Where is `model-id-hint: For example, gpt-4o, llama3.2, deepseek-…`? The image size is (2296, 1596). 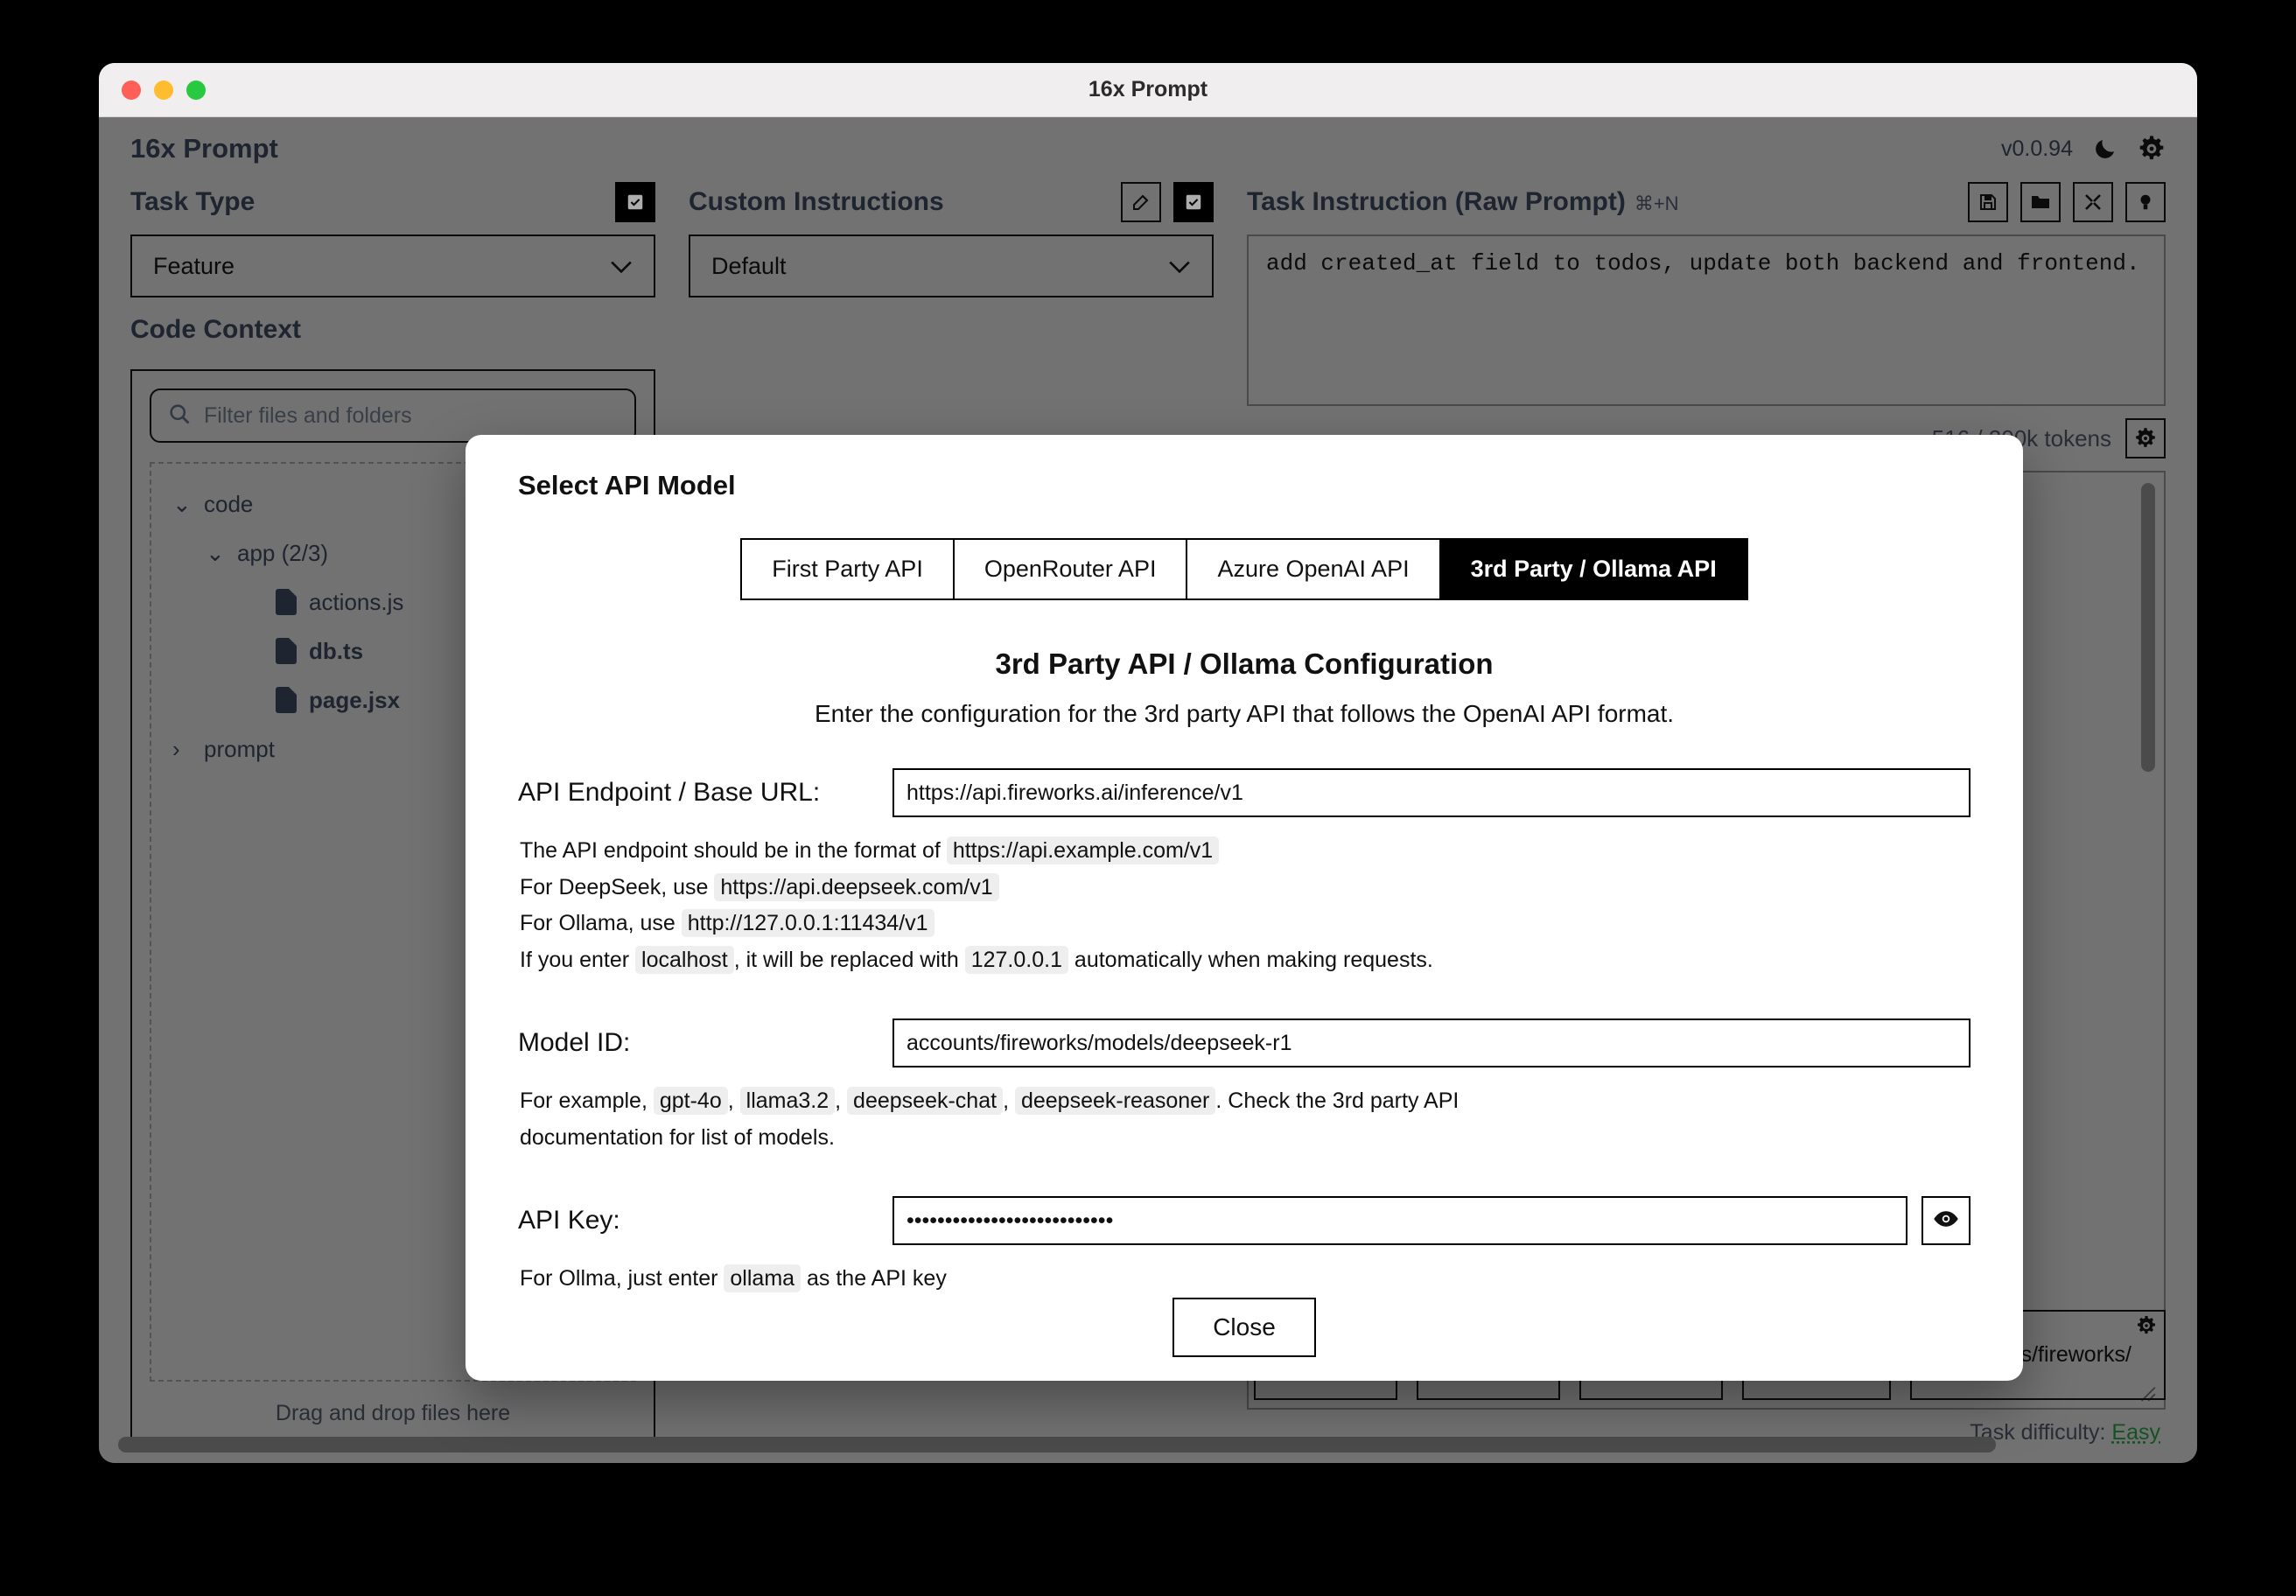 model-id-hint: For example, gpt-4o, llama3.2, deepseek-… is located at coordinates (1244, 1119).